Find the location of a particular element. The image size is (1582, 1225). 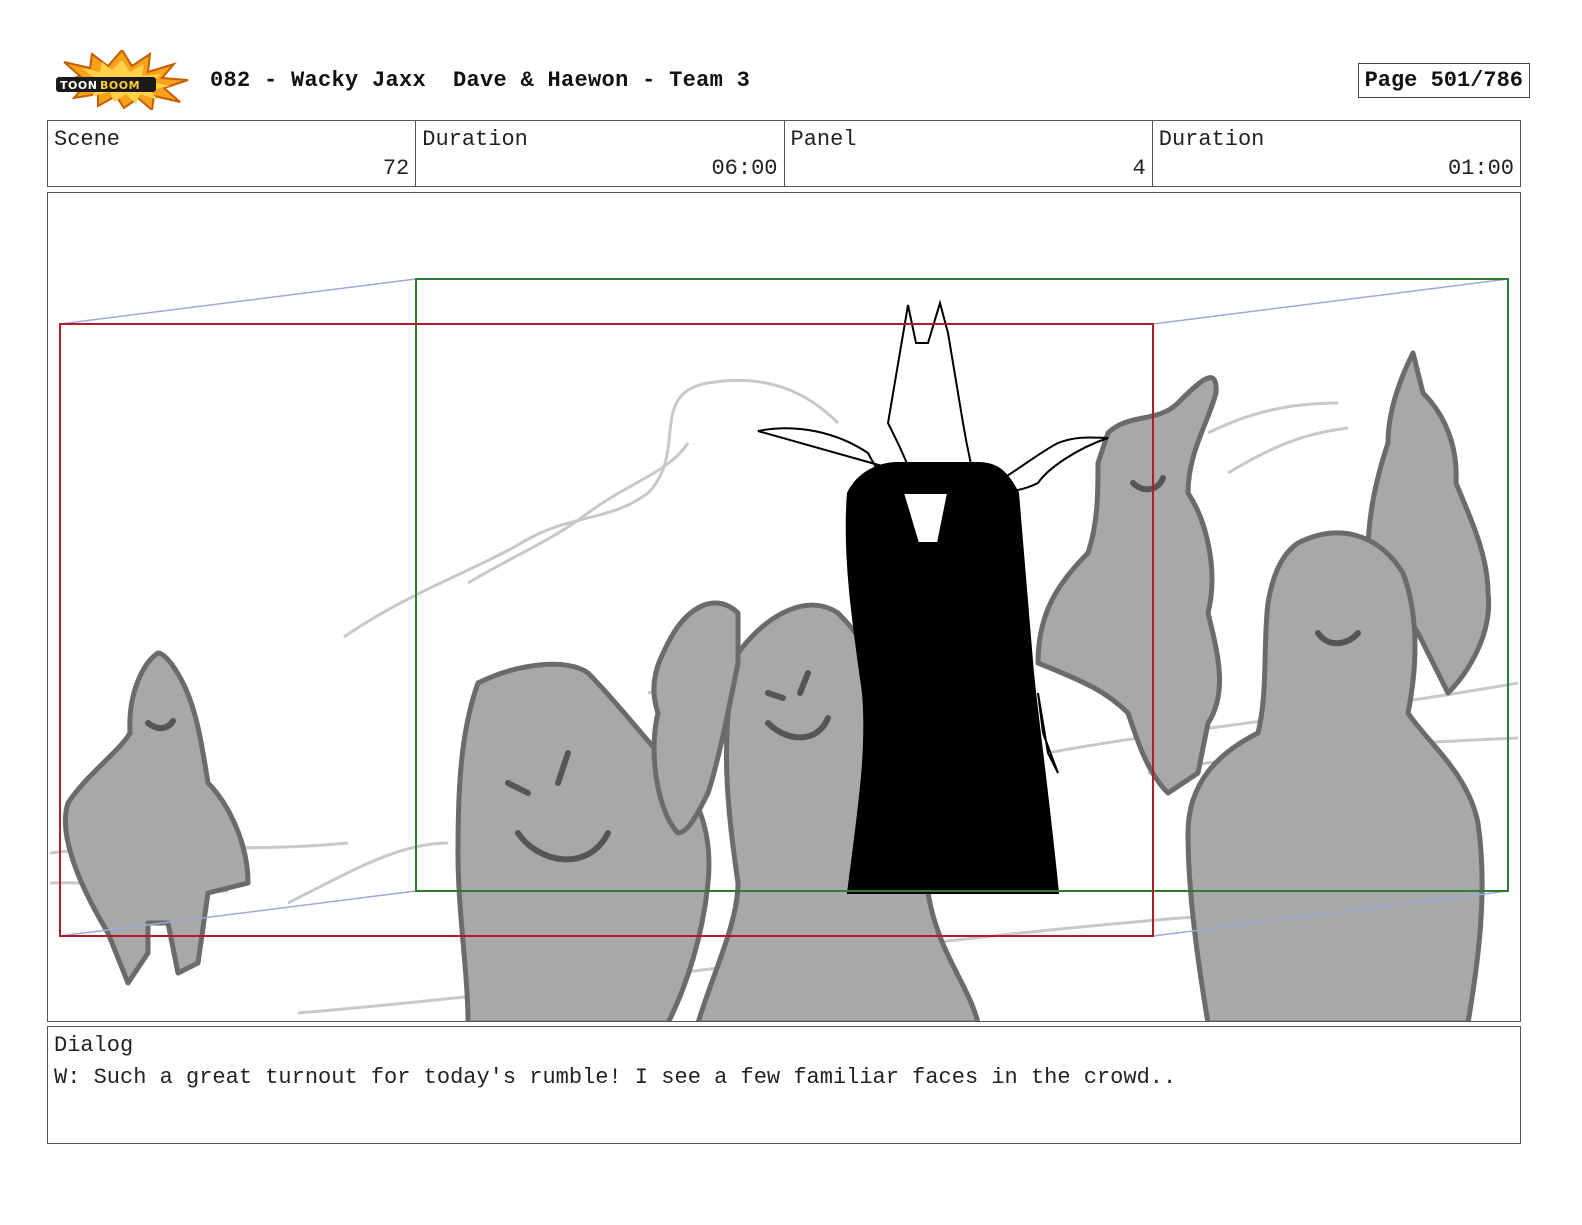

scene-cell: Scene 72 is located at coordinates (232, 153).